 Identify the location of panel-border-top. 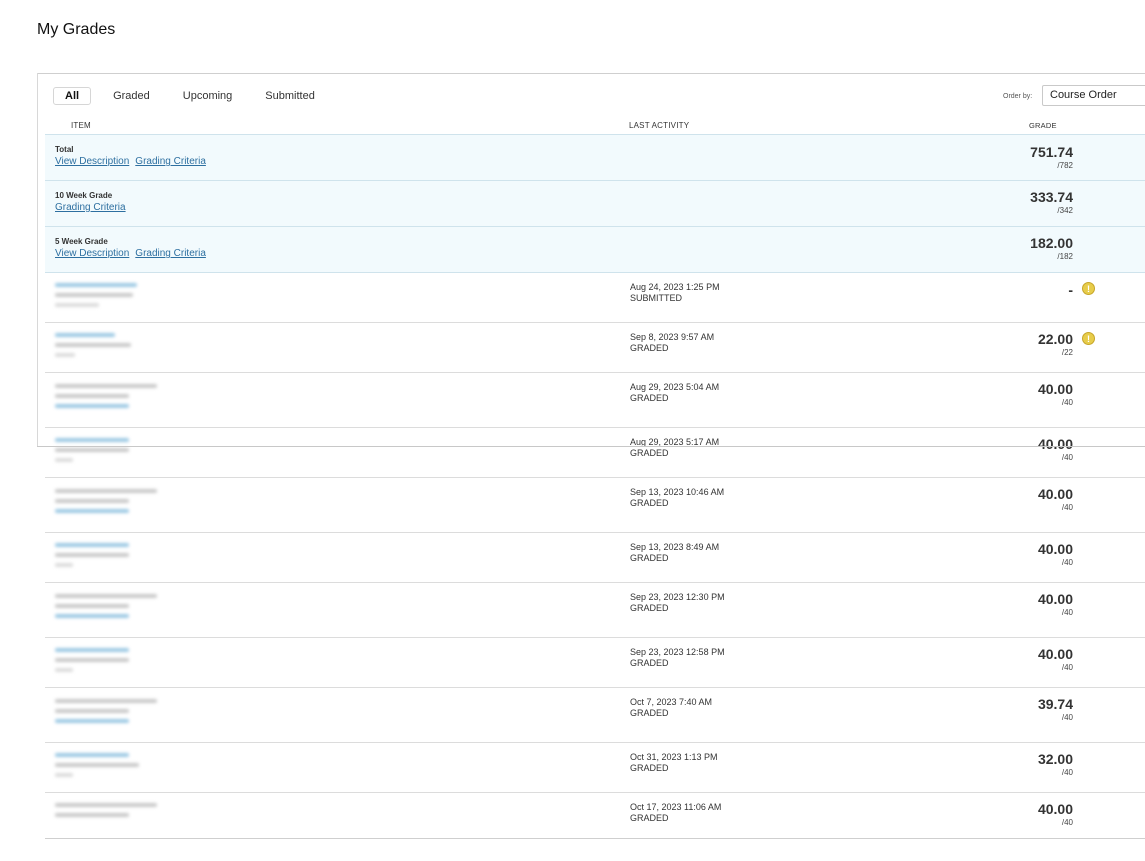
(591, 73).